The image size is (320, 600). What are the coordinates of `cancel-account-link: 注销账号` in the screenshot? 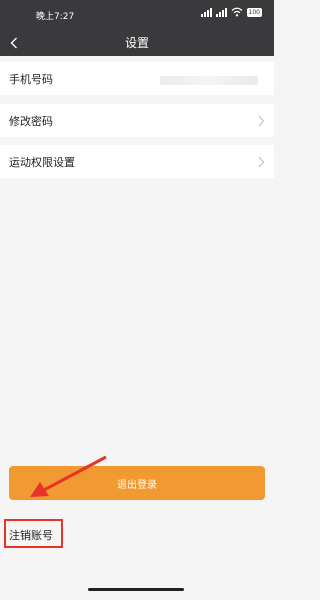 It's located at (31, 535).